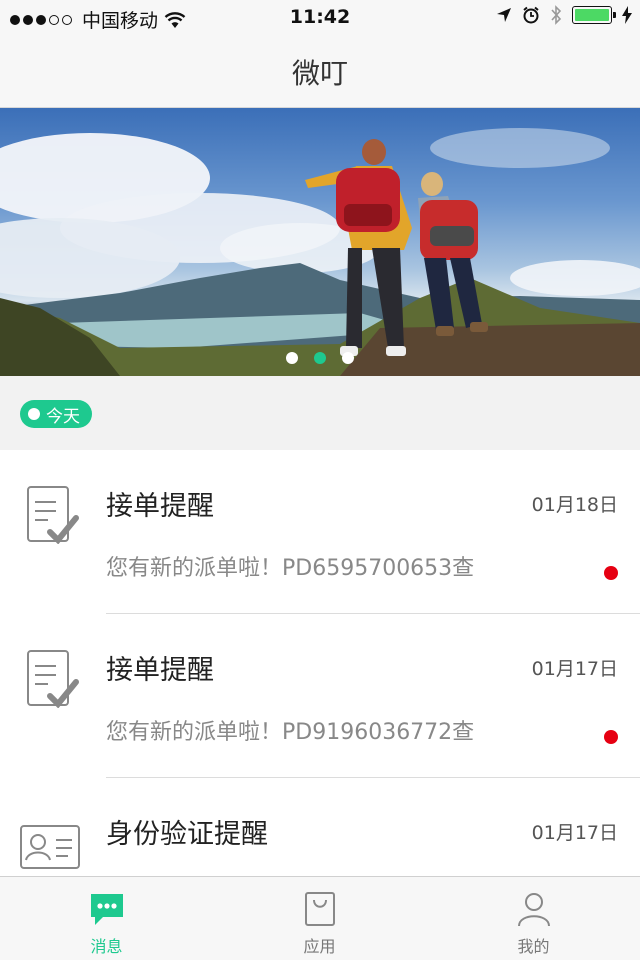 The image size is (640, 960). I want to click on charging-icon, so click(627, 15).